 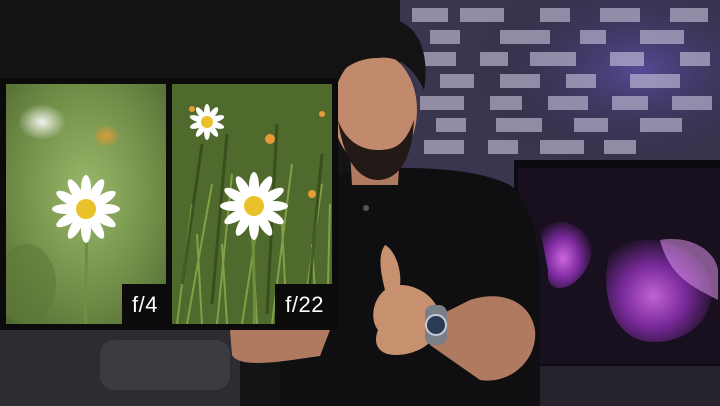 What do you see at coordinates (620, 386) in the screenshot?
I see `tv-stand` at bounding box center [620, 386].